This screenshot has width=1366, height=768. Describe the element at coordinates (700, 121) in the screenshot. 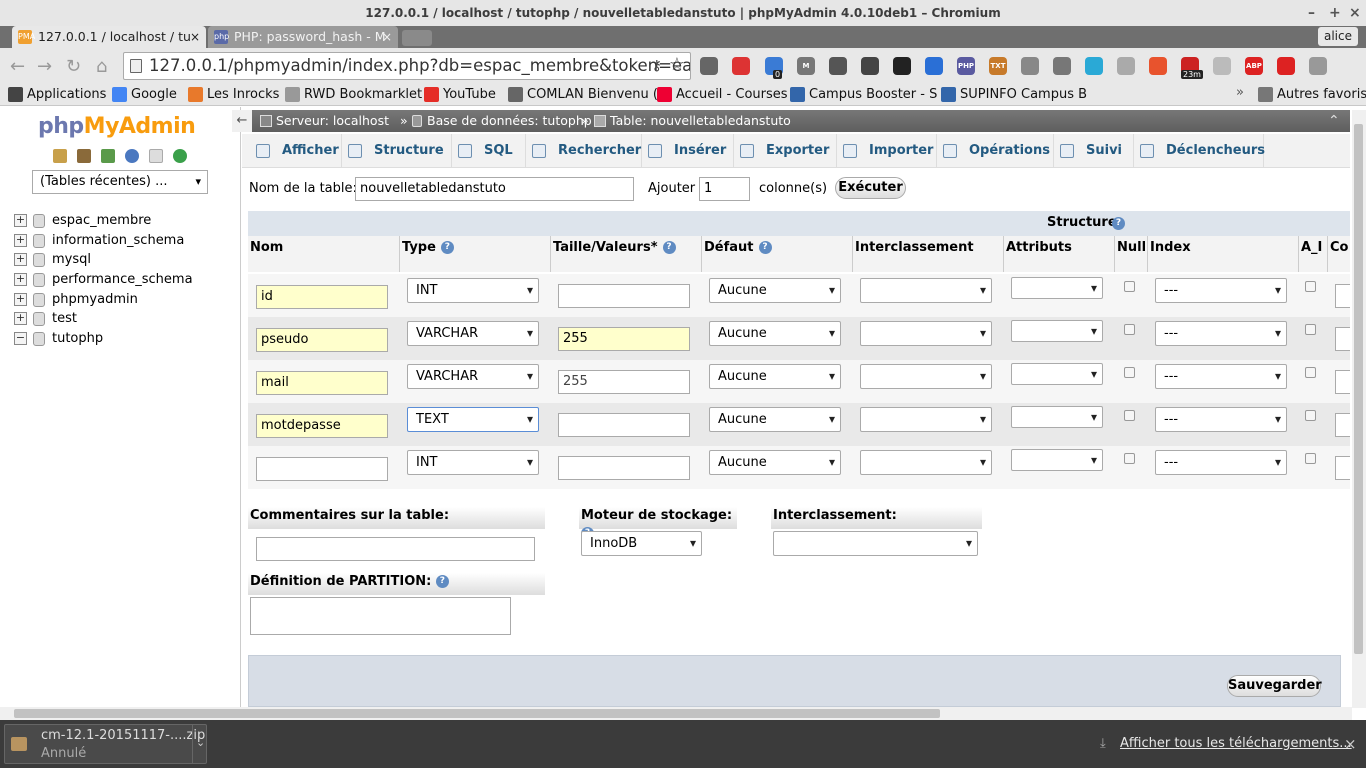

I see `breadcrumb-table: Table: nouvelletabledanstuto` at that location.